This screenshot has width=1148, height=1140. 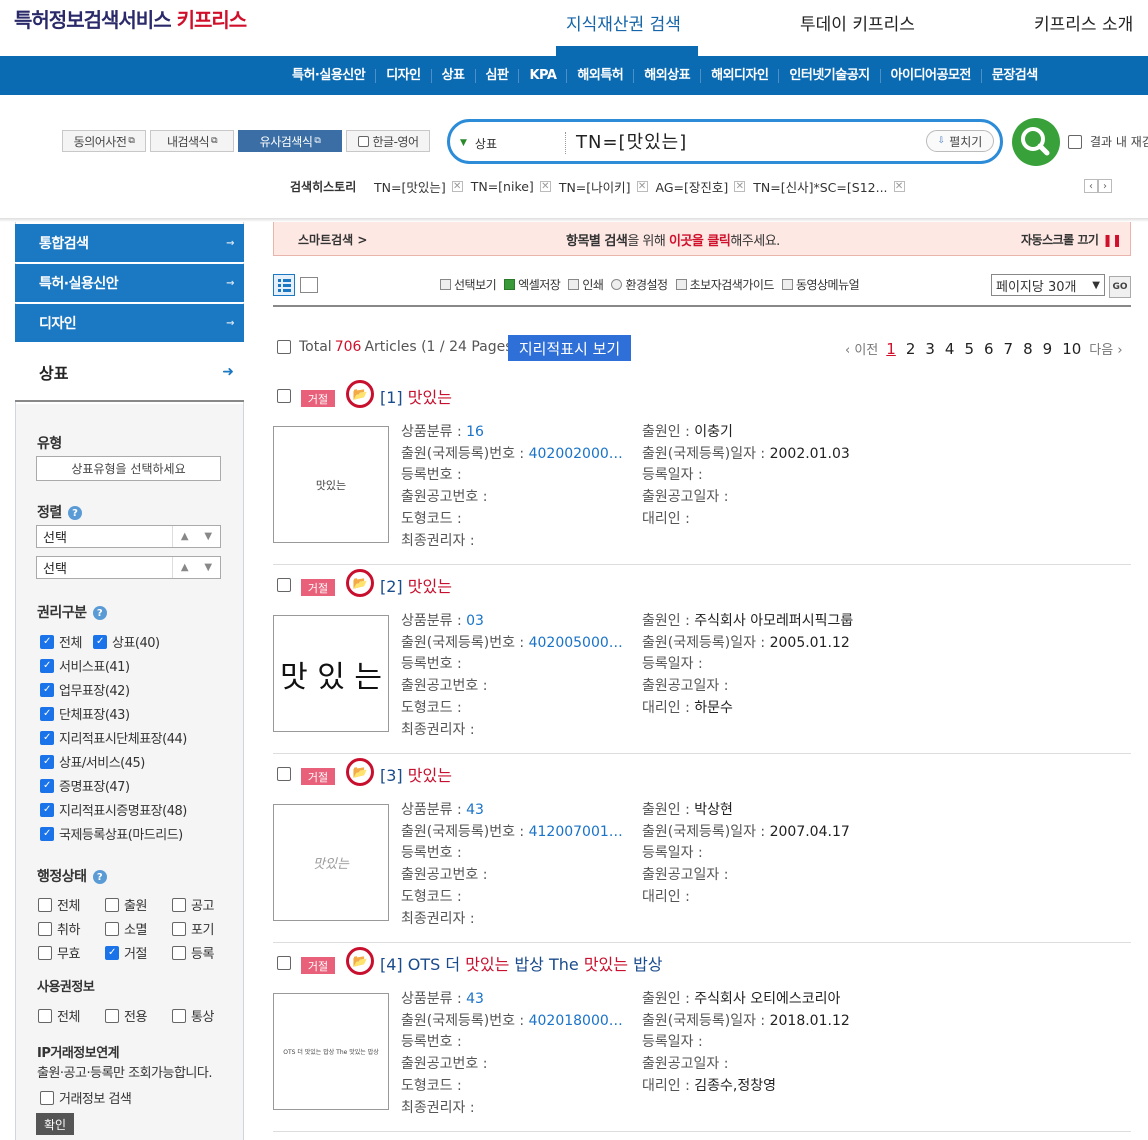 I want to click on status-checkbox: 전체, so click(x=59, y=904).